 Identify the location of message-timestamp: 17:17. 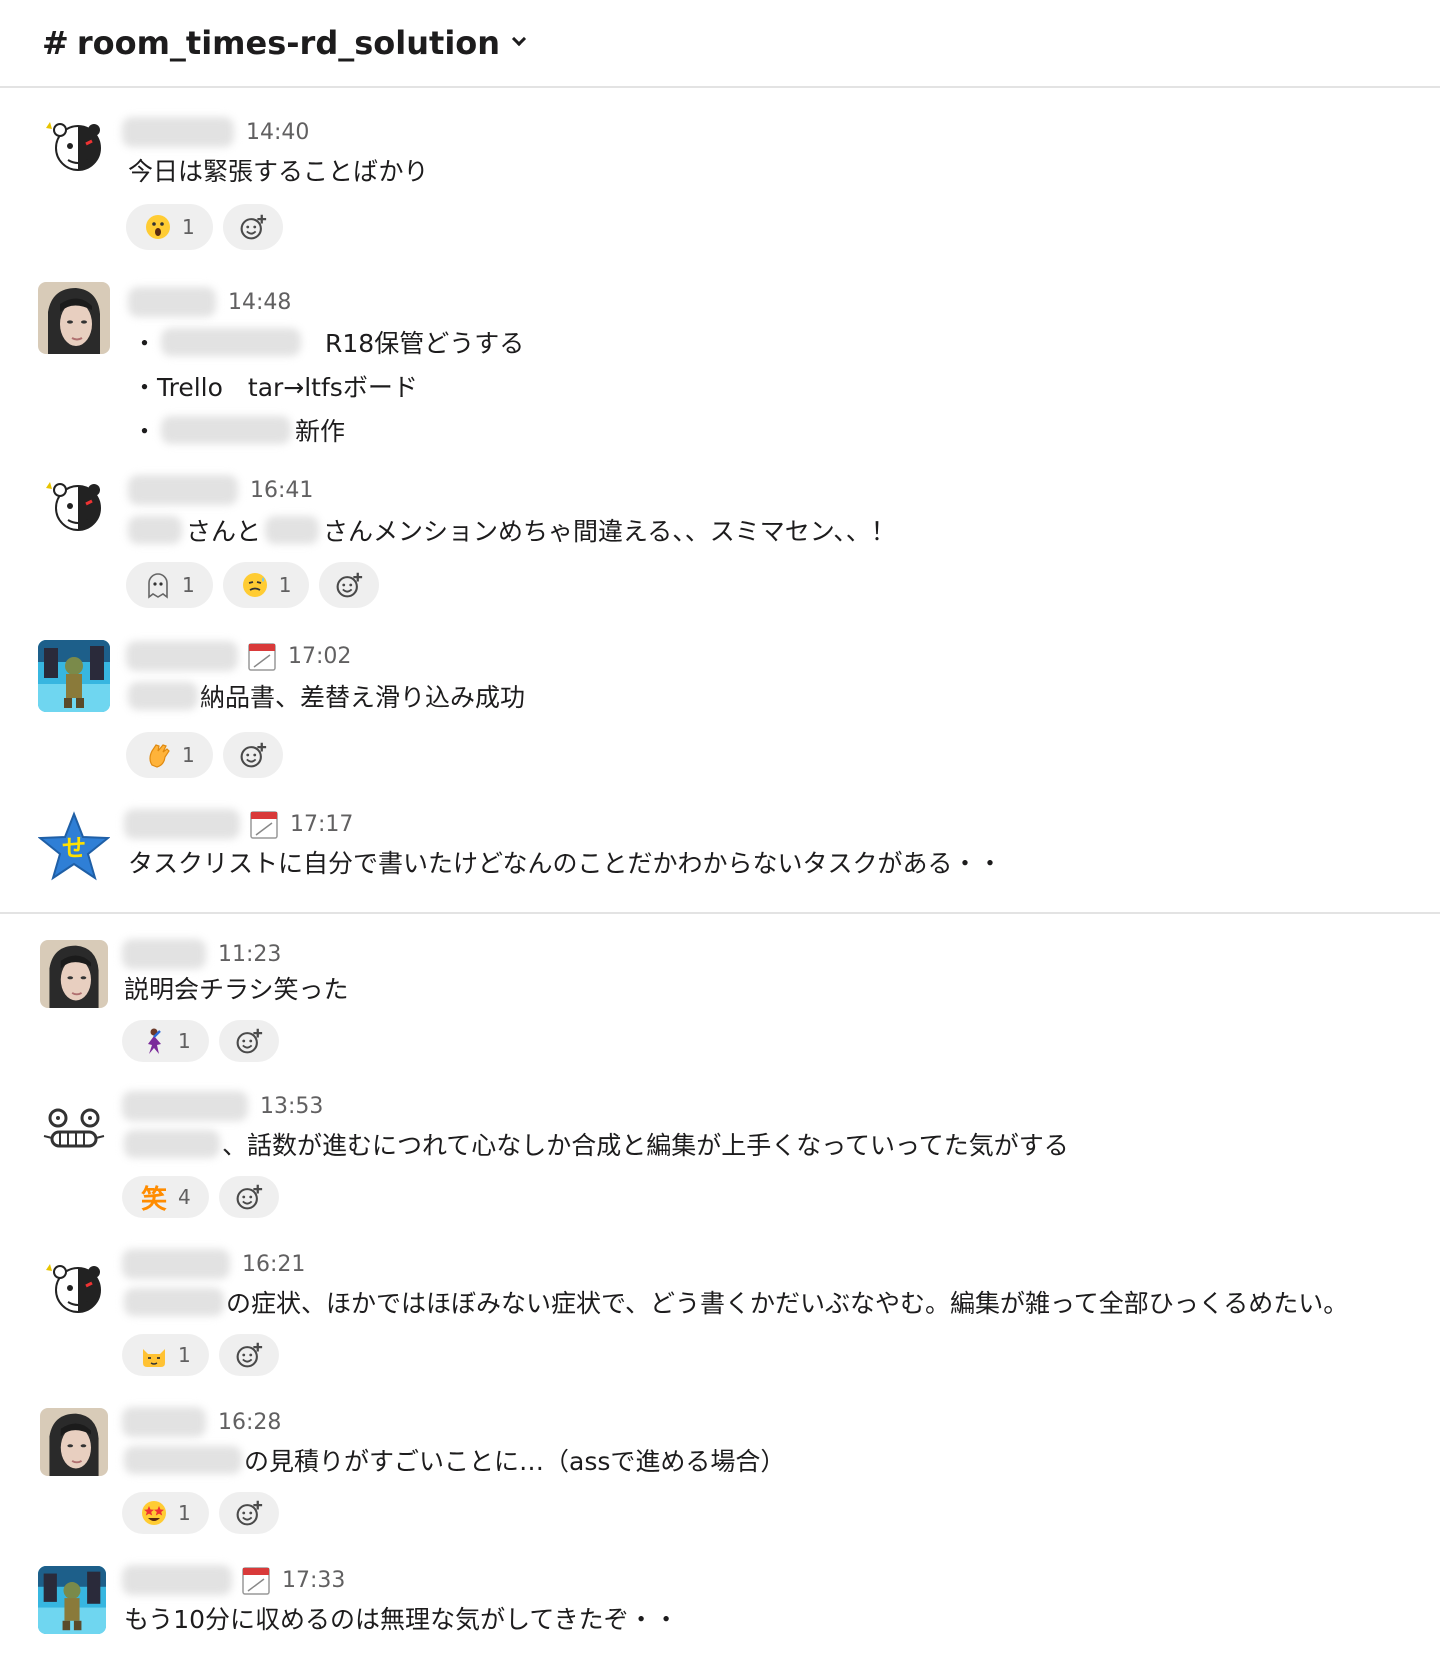
(321, 824).